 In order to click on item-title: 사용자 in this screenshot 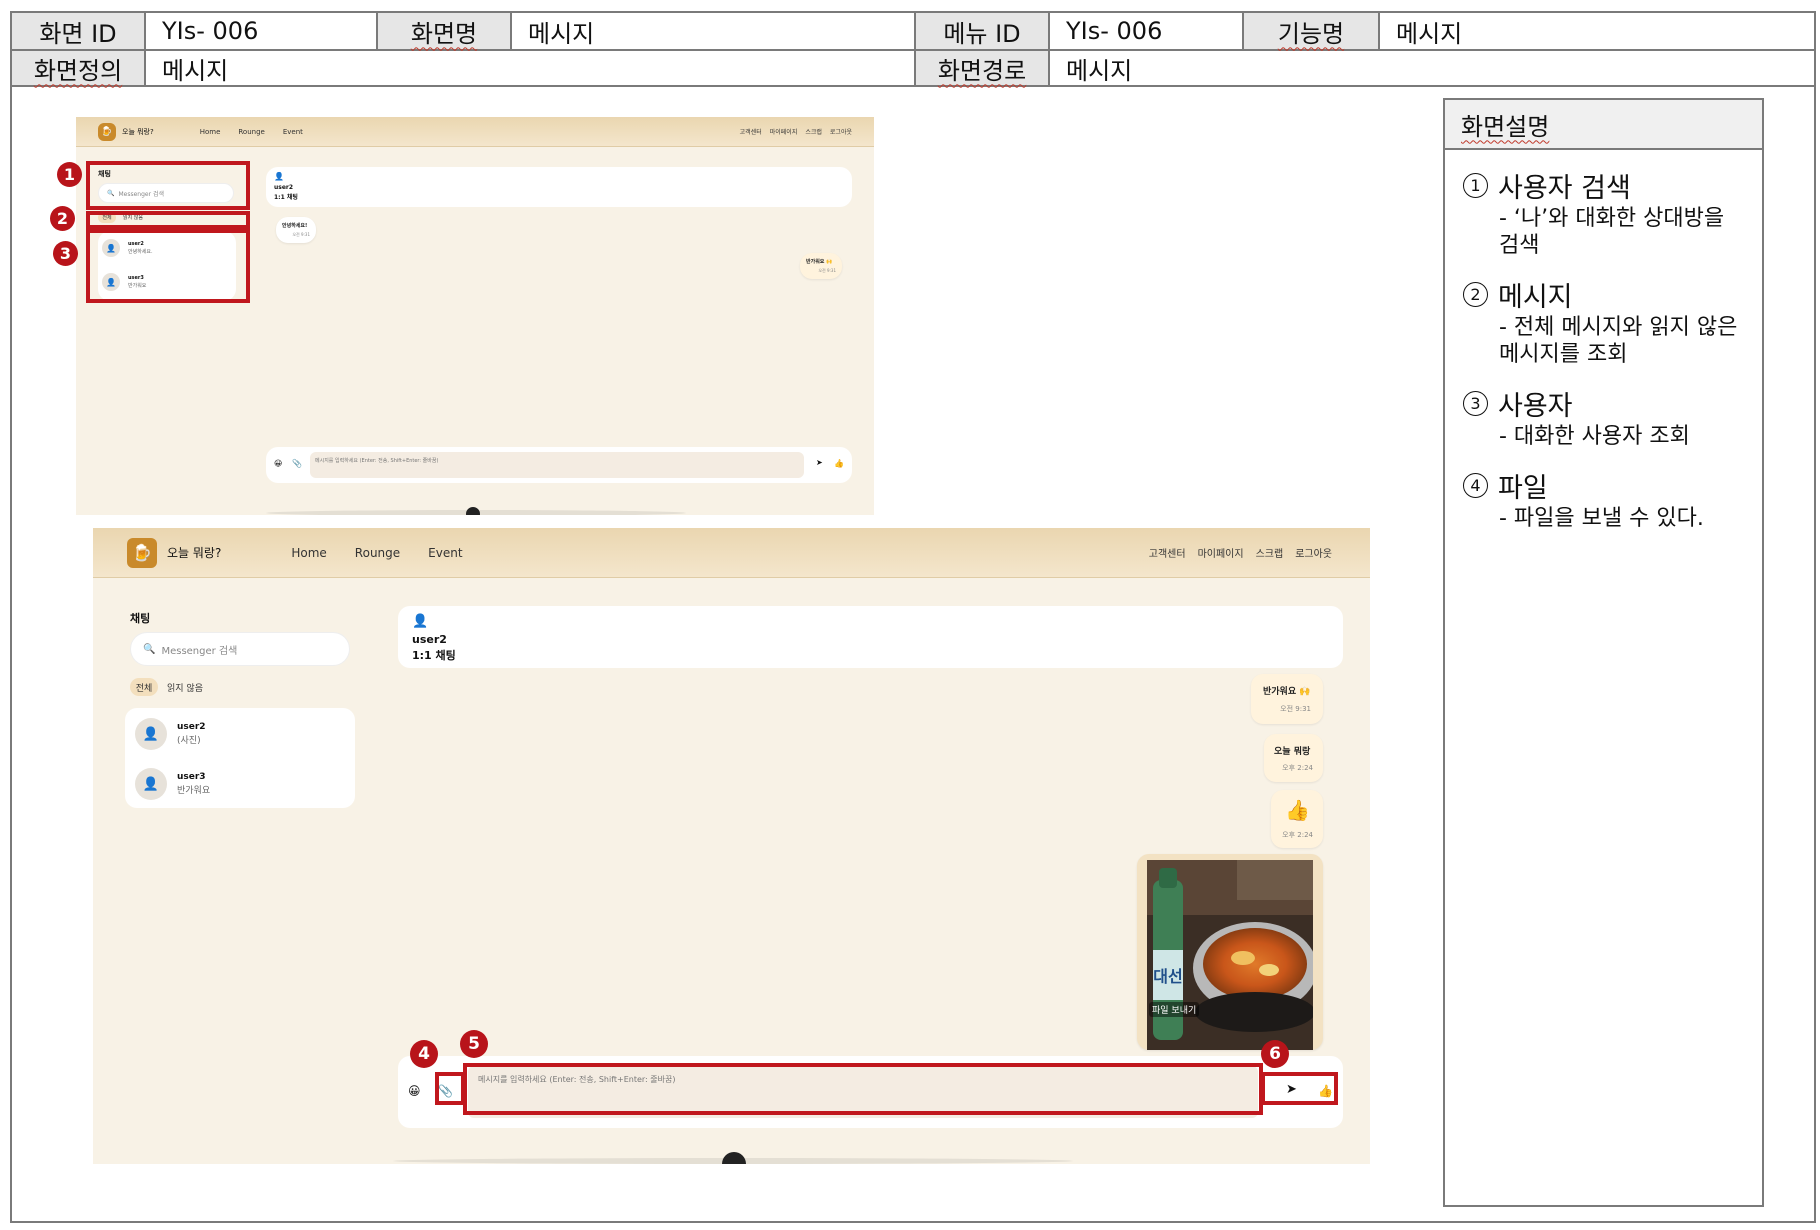, I will do `click(1535, 406)`.